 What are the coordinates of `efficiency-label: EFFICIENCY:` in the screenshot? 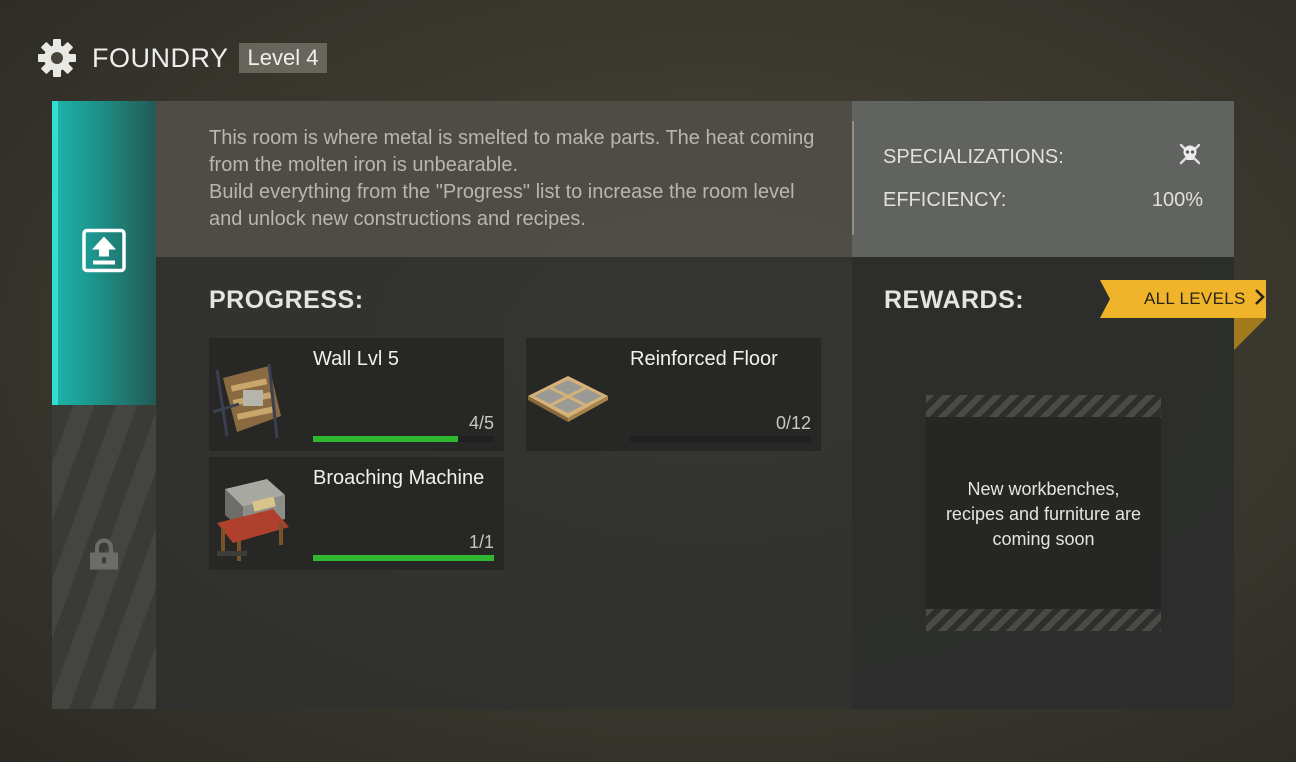 It's located at (945, 200).